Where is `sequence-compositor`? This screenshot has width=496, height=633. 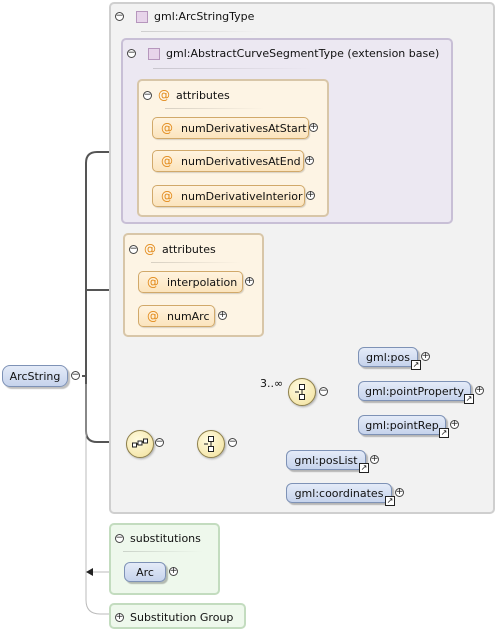 sequence-compositor is located at coordinates (140, 444).